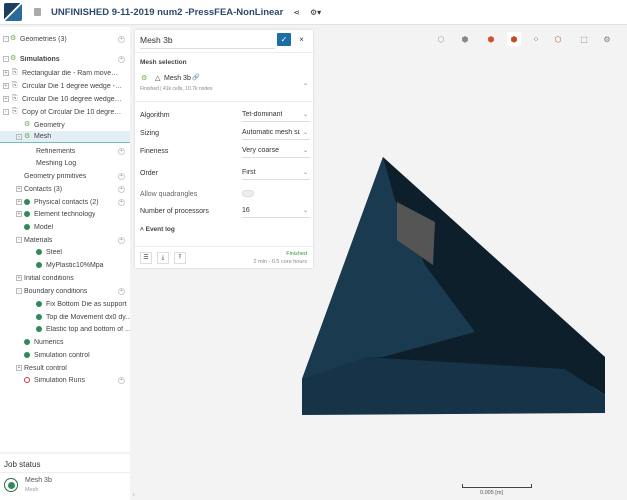 This screenshot has width=627, height=500. I want to click on box-select-icon: ⬚, so click(584, 39).